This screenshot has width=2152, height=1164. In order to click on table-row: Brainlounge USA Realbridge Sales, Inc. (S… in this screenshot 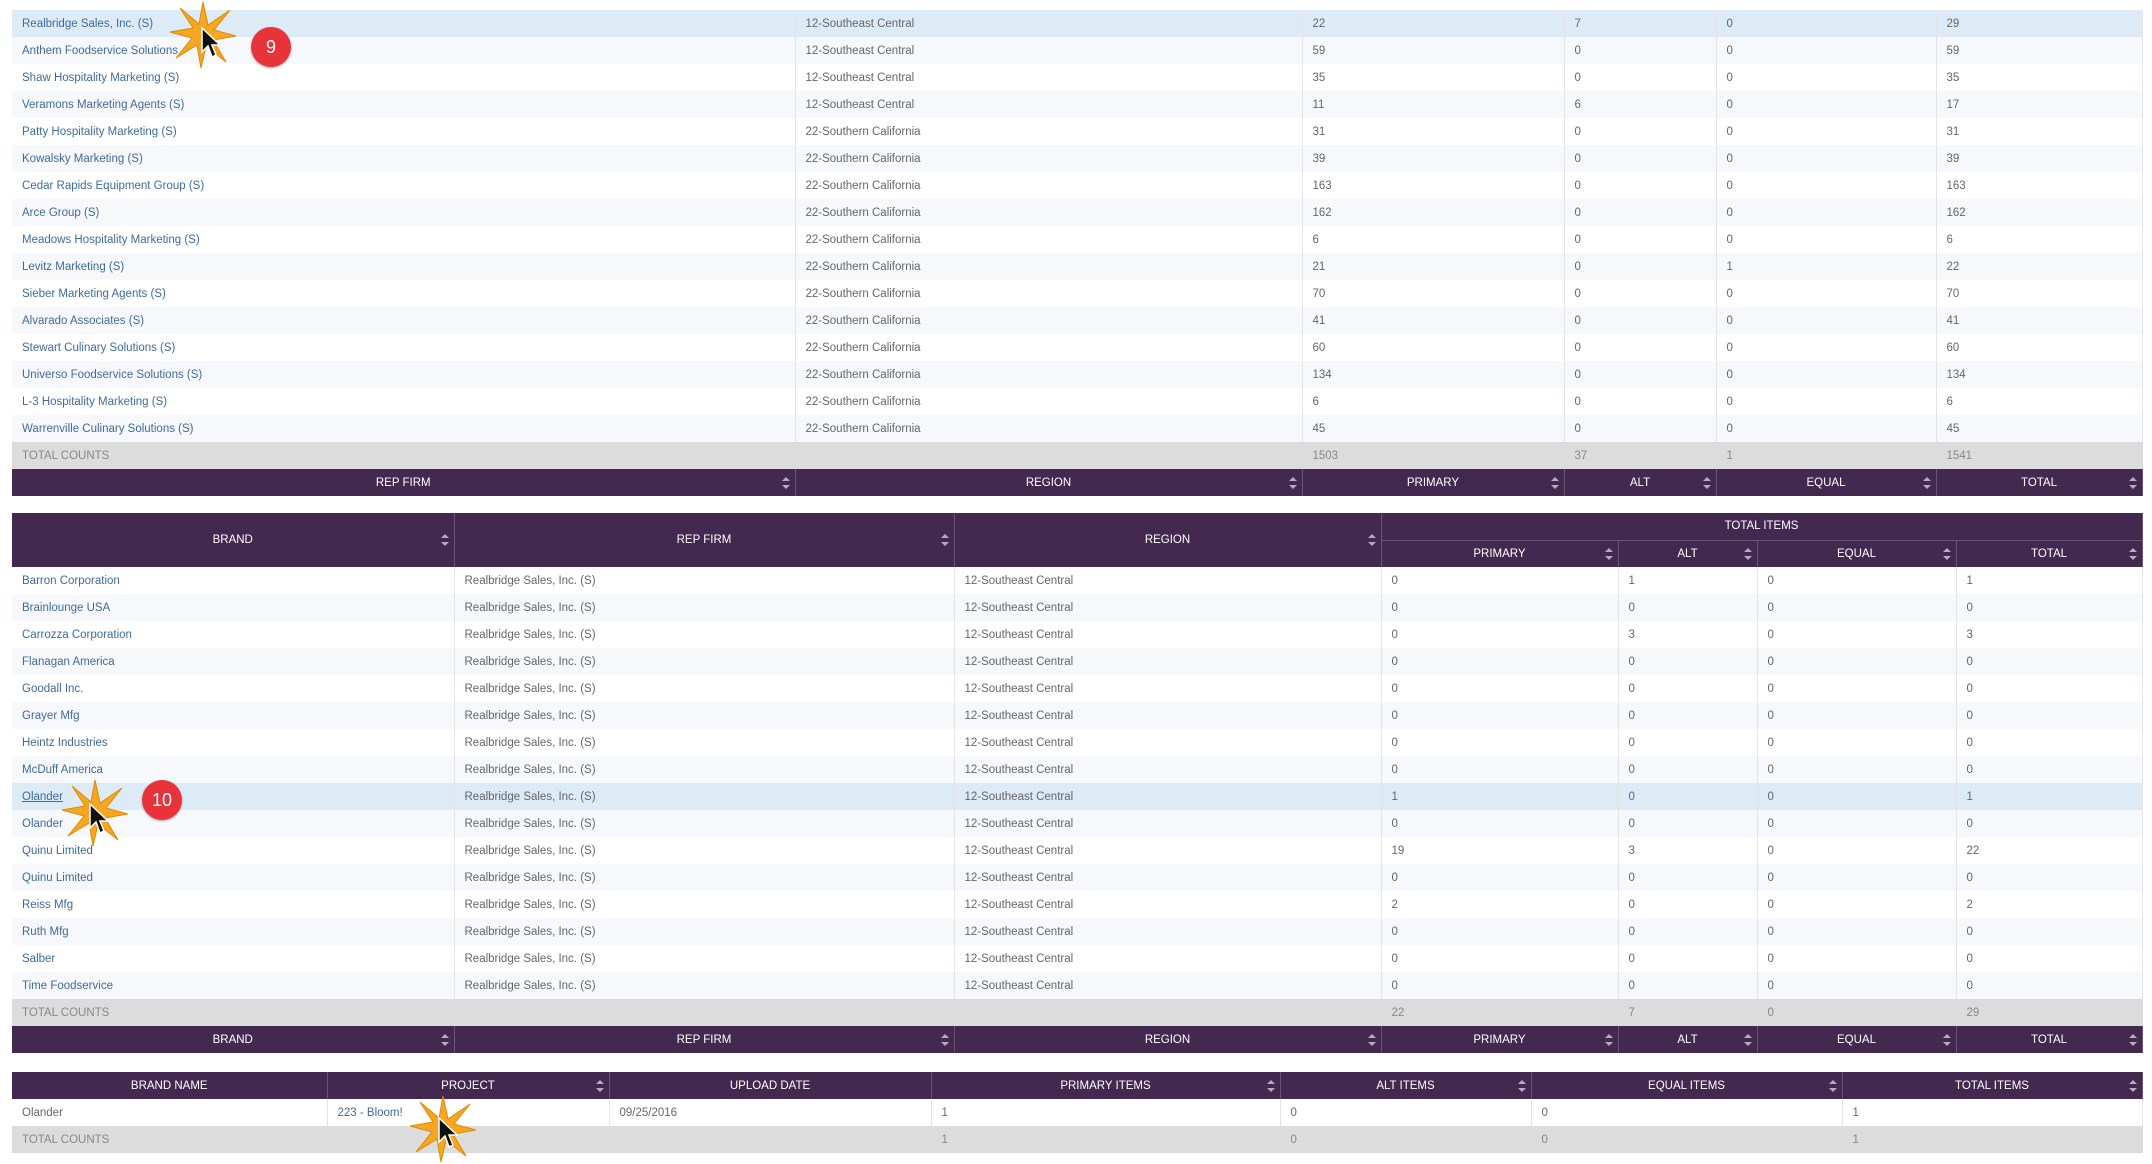, I will do `click(1077, 607)`.